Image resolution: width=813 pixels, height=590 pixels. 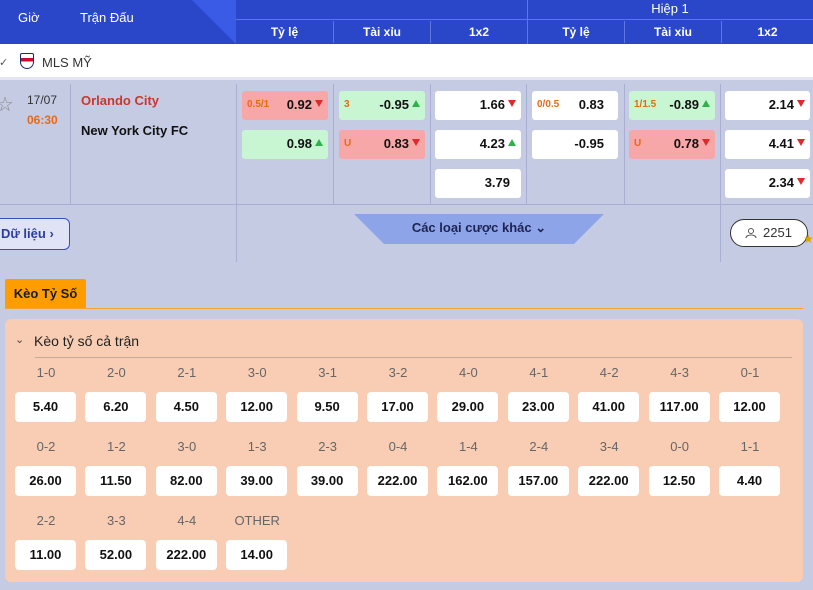 What do you see at coordinates (406, 62) in the screenshot?
I see `league-bar: ✓ MLS MỸ` at bounding box center [406, 62].